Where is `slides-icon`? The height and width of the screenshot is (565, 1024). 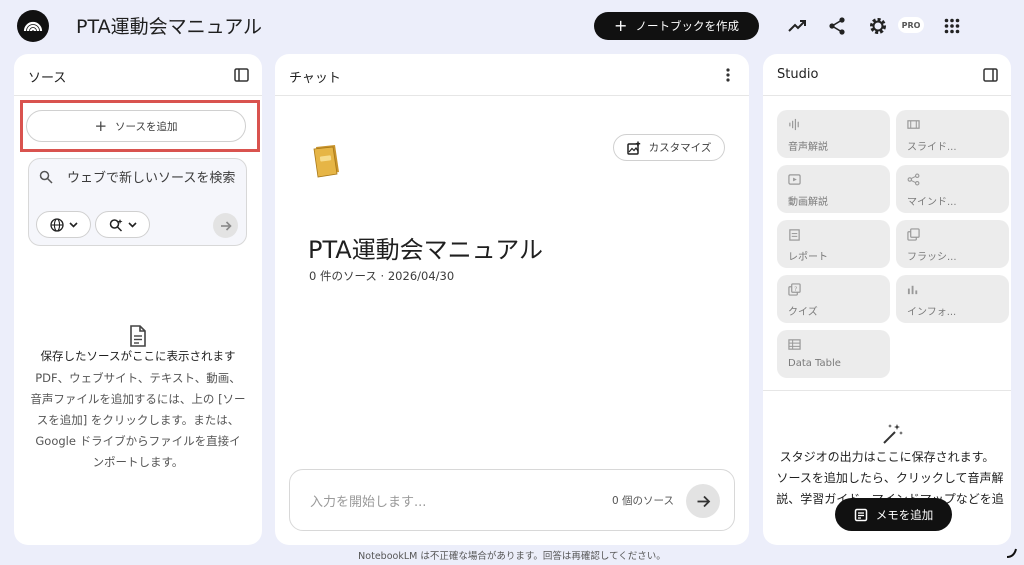 slides-icon is located at coordinates (913, 124).